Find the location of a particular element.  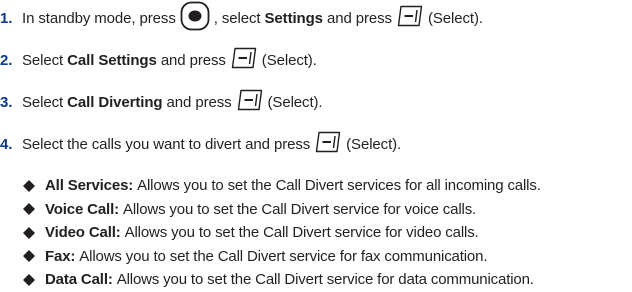

step-number: 3. is located at coordinates (6, 102).